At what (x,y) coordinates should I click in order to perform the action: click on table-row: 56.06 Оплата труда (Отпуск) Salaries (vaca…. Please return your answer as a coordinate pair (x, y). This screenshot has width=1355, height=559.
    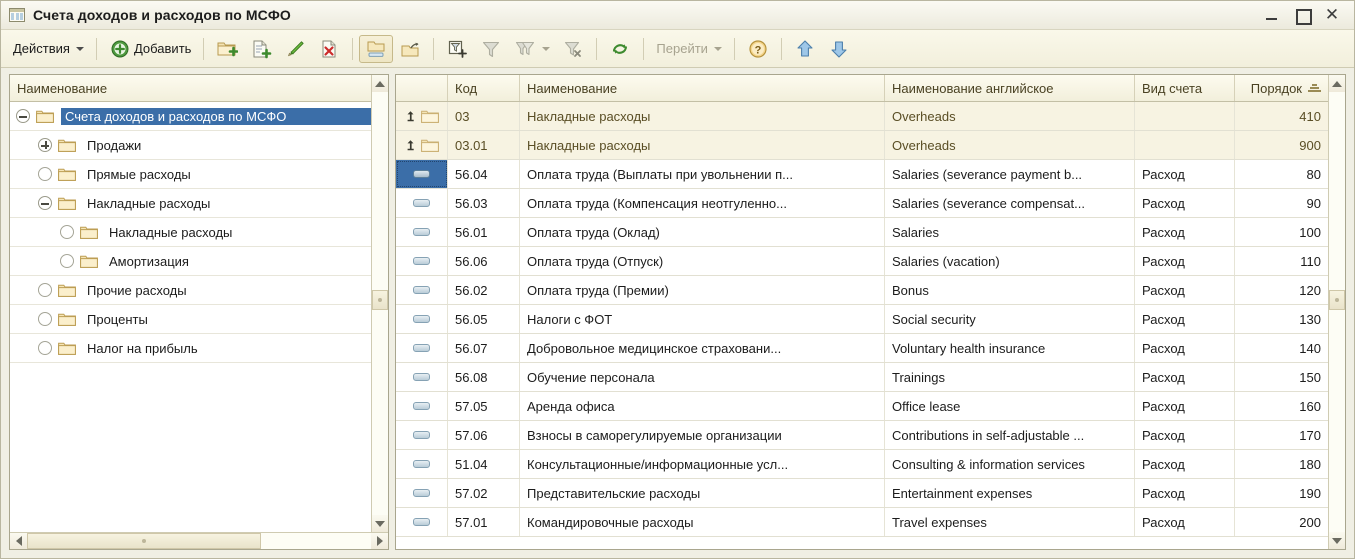
    Looking at the image, I should click on (862, 261).